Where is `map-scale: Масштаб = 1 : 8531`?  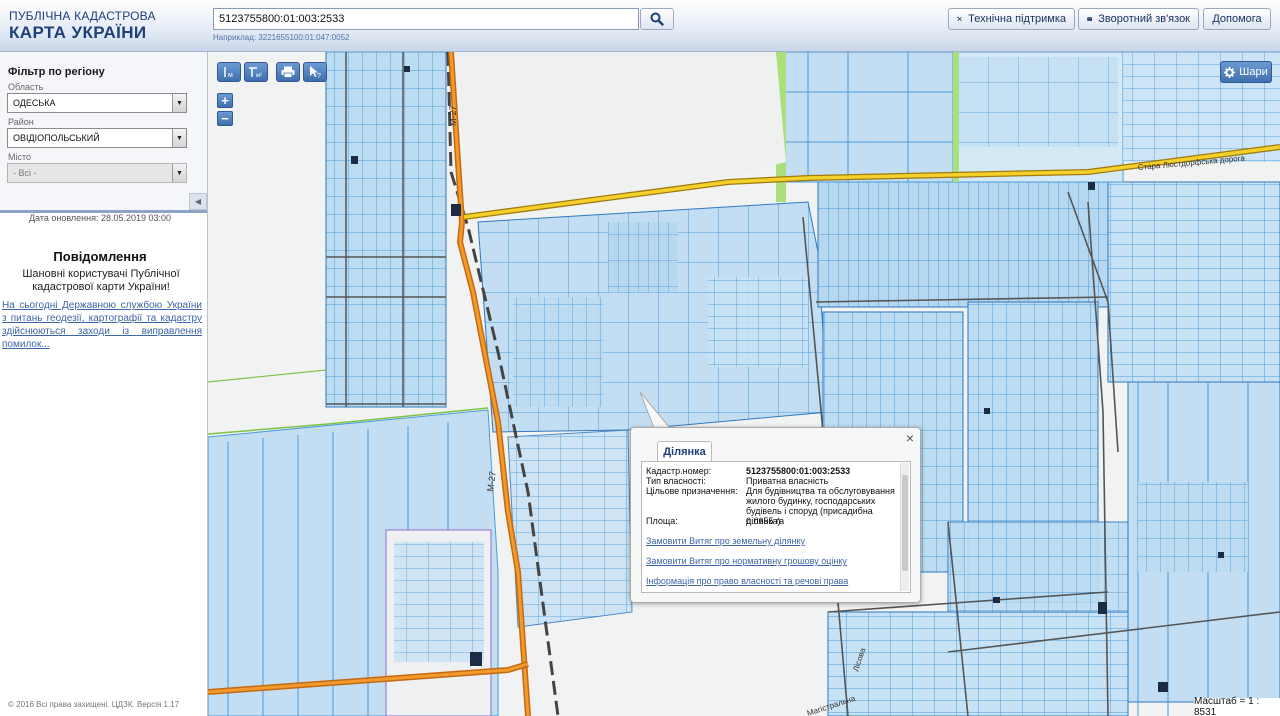
map-scale: Масштаб = 1 : 8531 is located at coordinates (1237, 706).